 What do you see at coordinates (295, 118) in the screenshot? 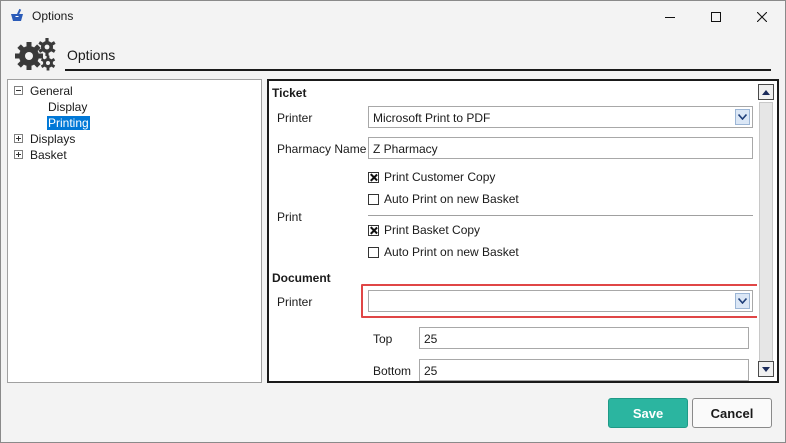
I see `ticket-printer-label: Printer` at bounding box center [295, 118].